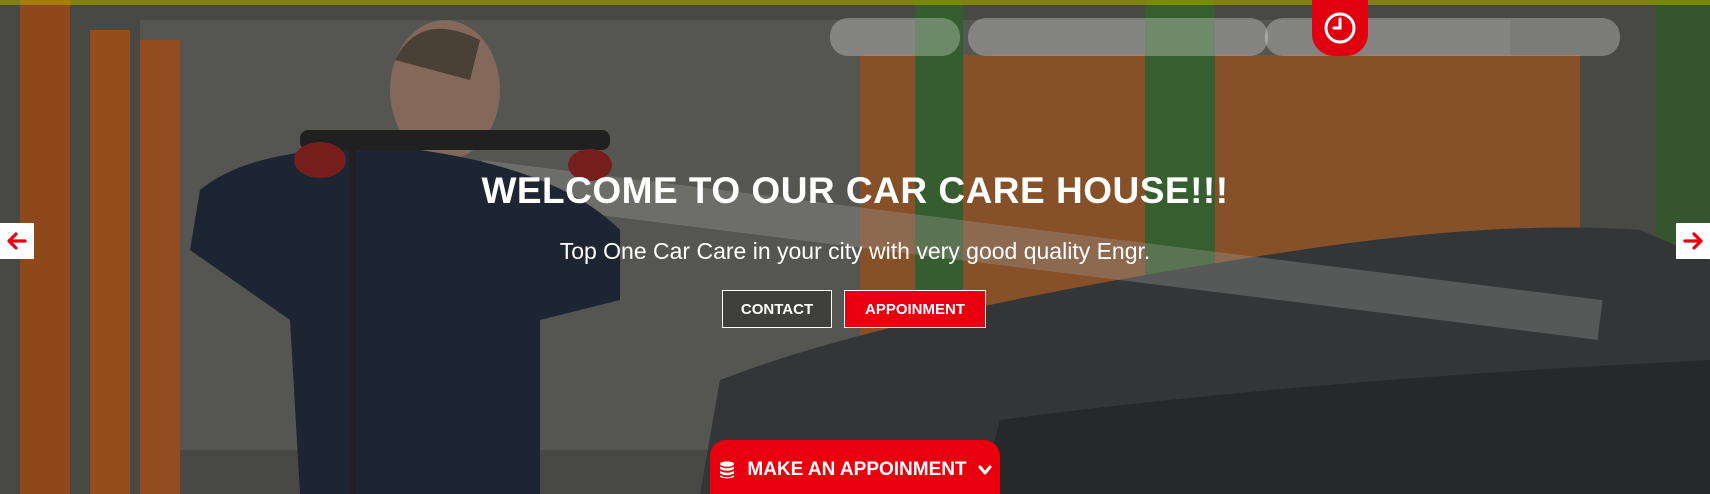 The width and height of the screenshot is (1710, 494). I want to click on appointment-button: APPOINMENT, so click(915, 309).